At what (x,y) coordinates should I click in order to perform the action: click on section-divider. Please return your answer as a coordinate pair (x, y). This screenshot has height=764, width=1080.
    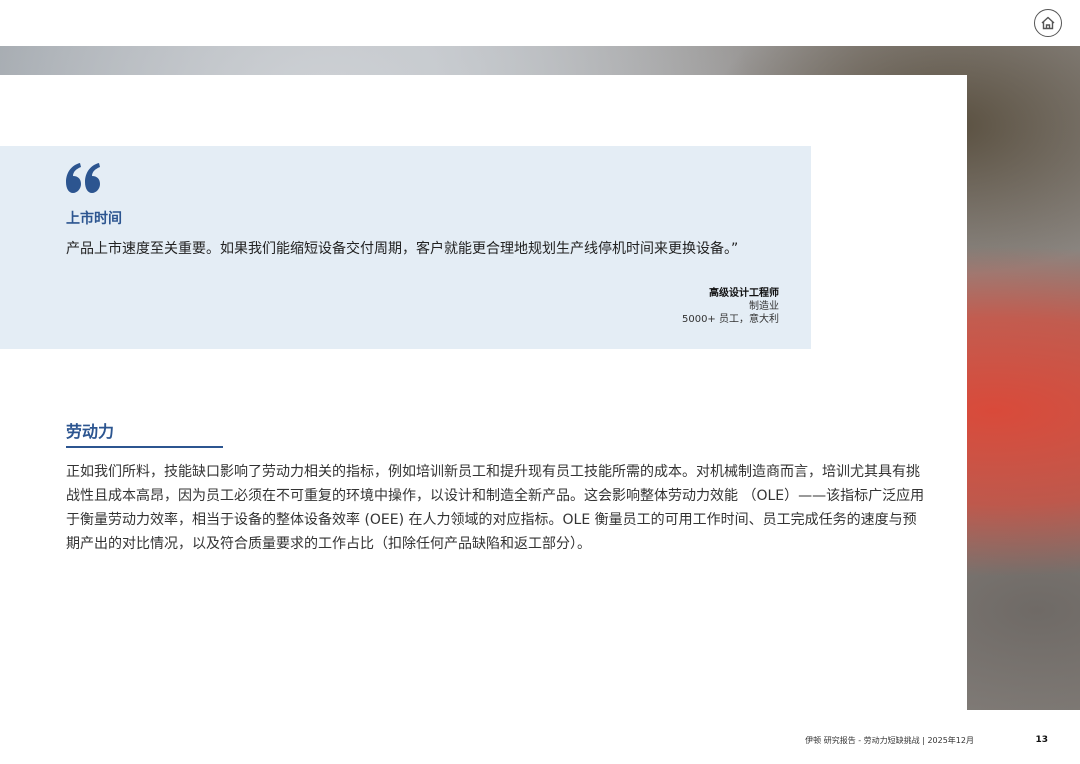
    Looking at the image, I should click on (144, 447).